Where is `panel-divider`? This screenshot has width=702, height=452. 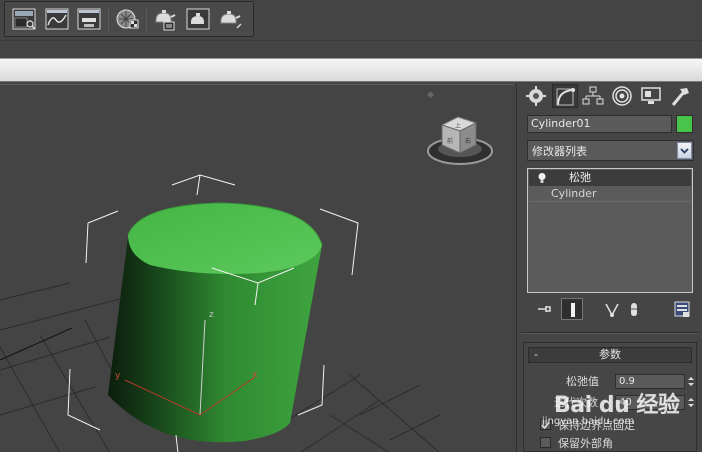 panel-divider is located at coordinates (610, 333).